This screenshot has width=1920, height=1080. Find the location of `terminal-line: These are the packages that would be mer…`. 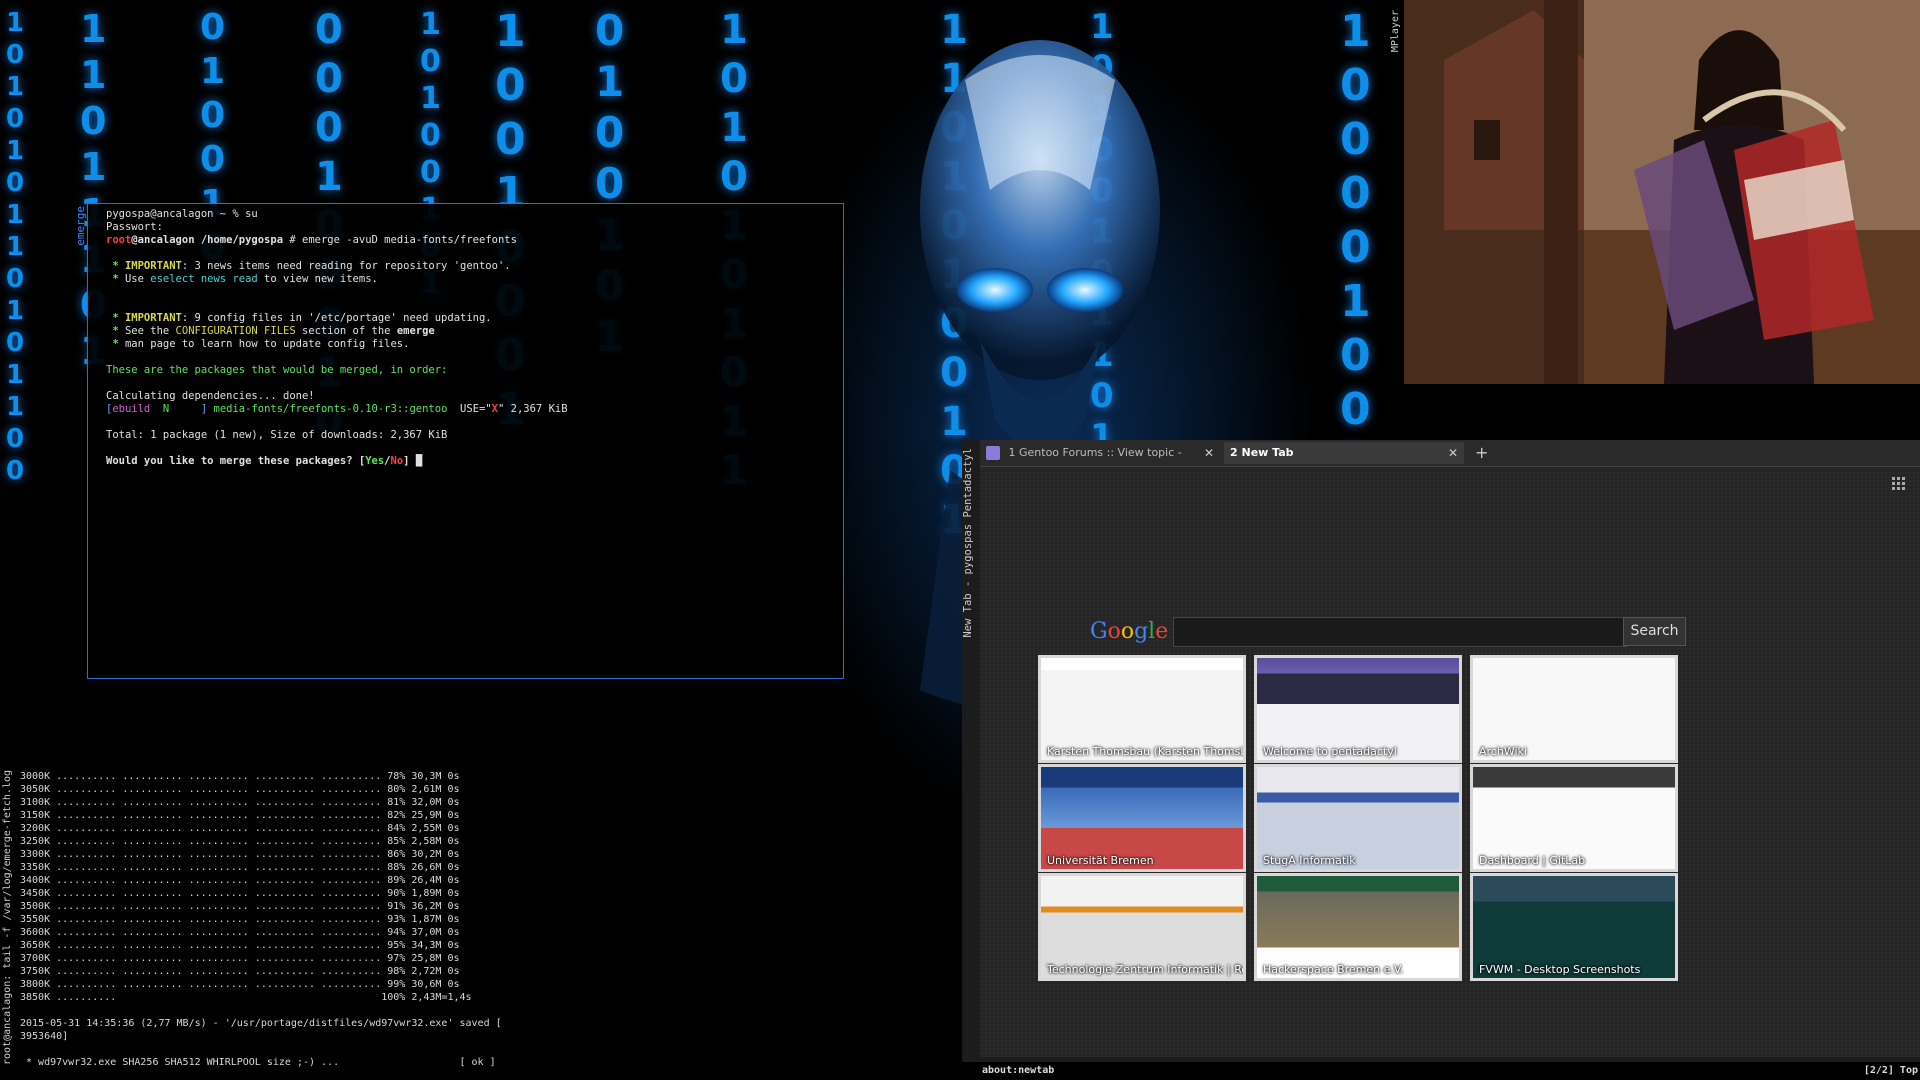

terminal-line: These are the packages that would be mer… is located at coordinates (474, 370).